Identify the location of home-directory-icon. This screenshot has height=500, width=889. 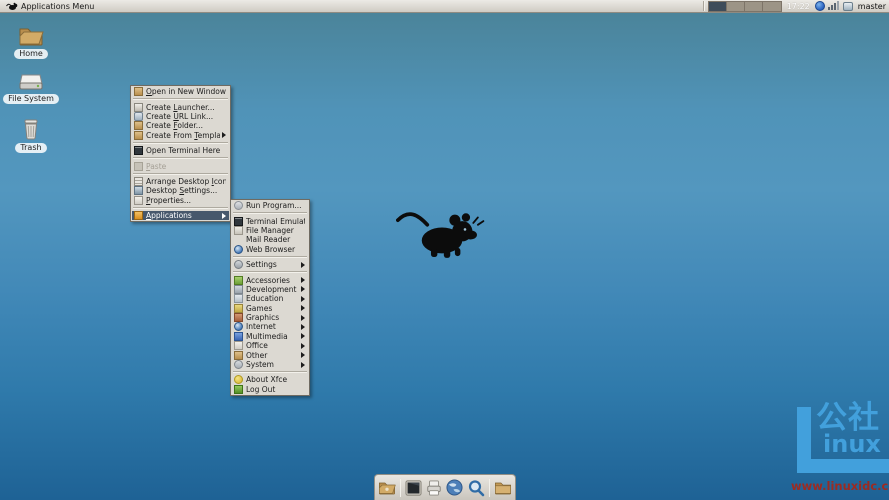
(387, 488).